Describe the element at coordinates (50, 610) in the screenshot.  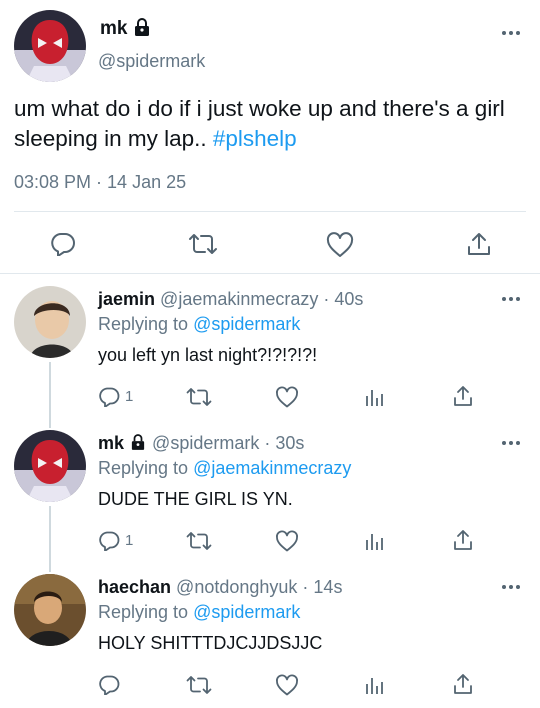
I see `avatar-haechan` at that location.